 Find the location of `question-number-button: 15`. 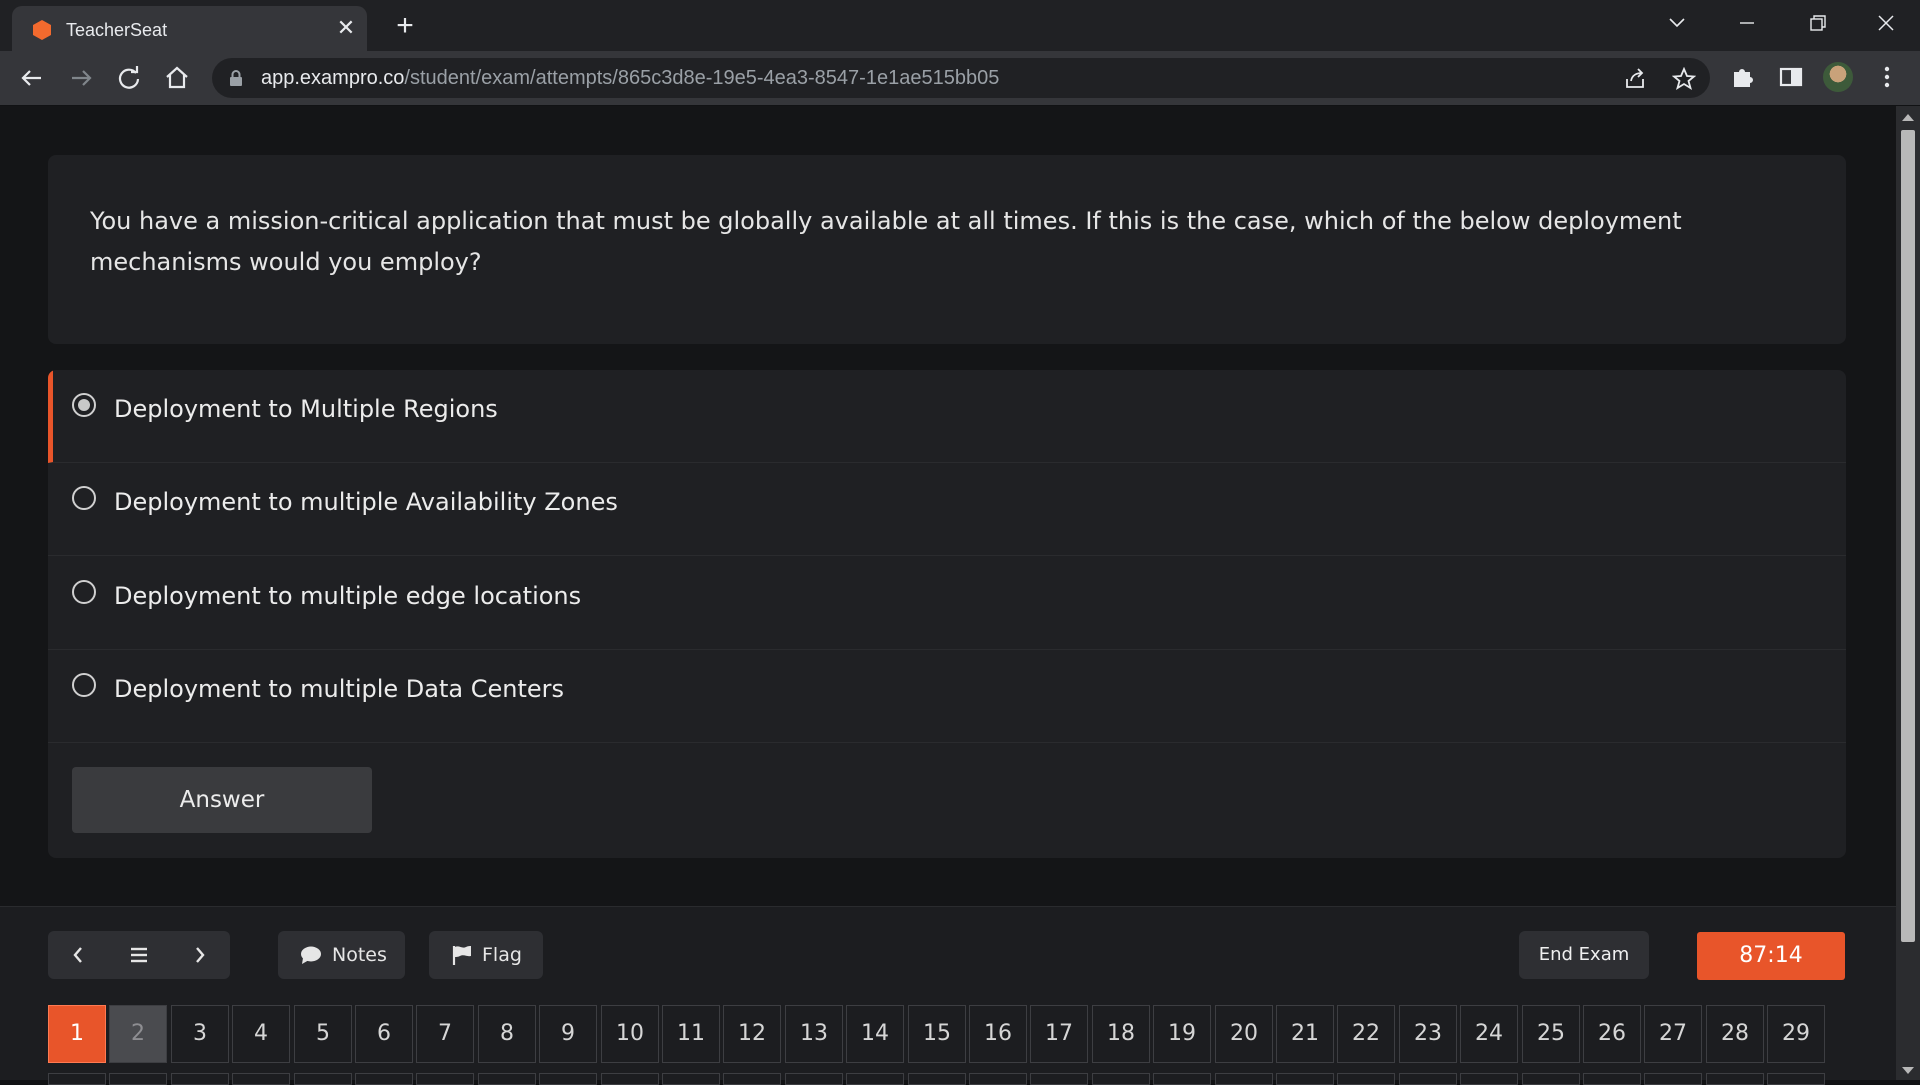

question-number-button: 15 is located at coordinates (937, 1034).